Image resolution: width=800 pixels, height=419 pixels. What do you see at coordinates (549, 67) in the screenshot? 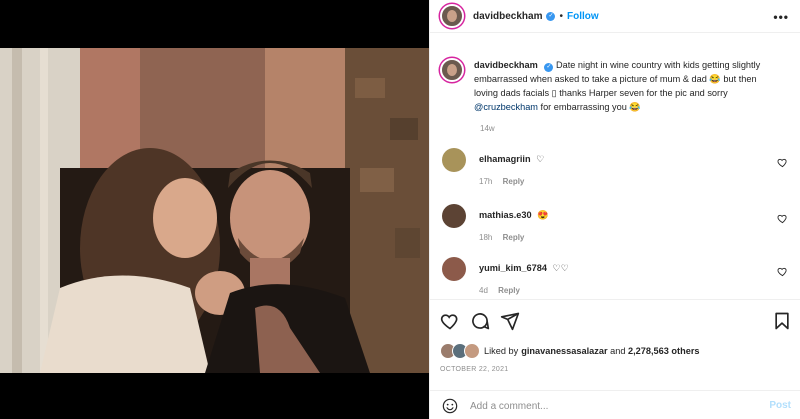
I see `caption-verified-icon: ✓` at bounding box center [549, 67].